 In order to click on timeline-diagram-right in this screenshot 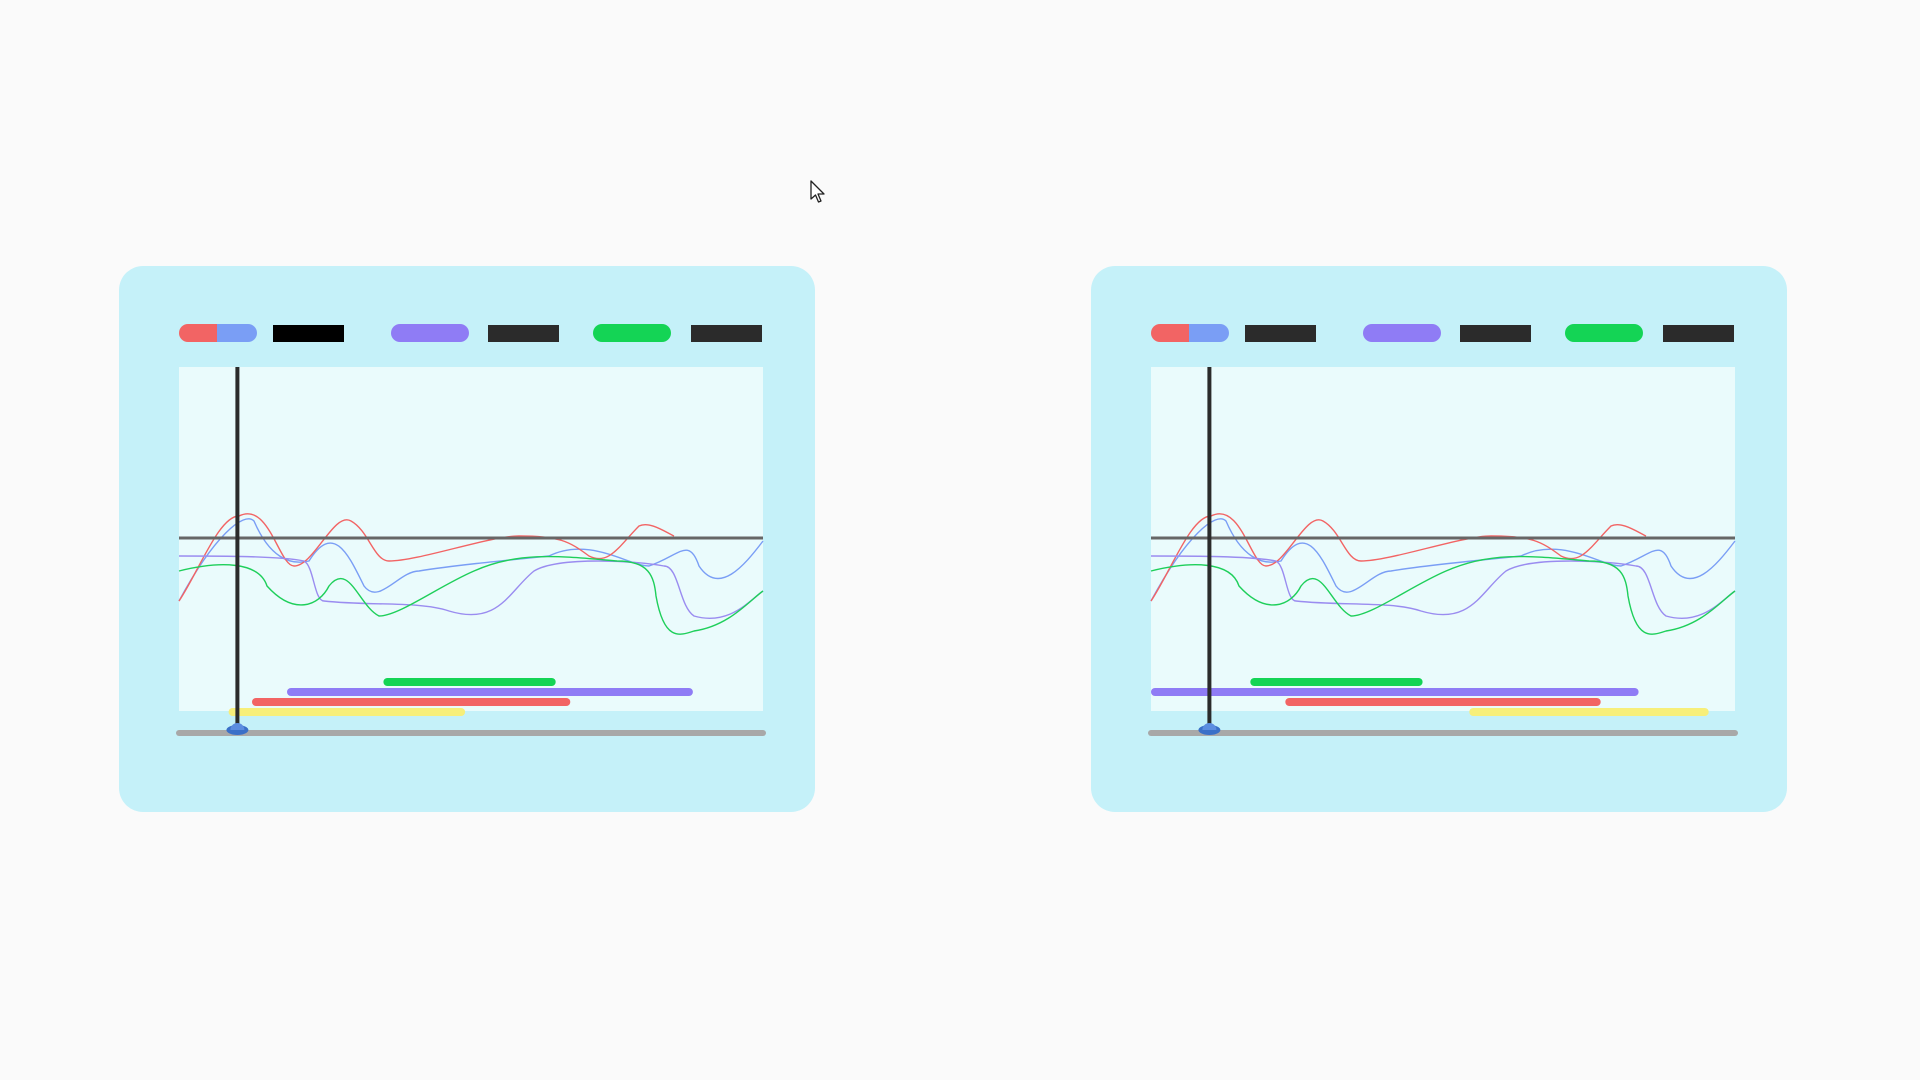, I will do `click(1443, 530)`.